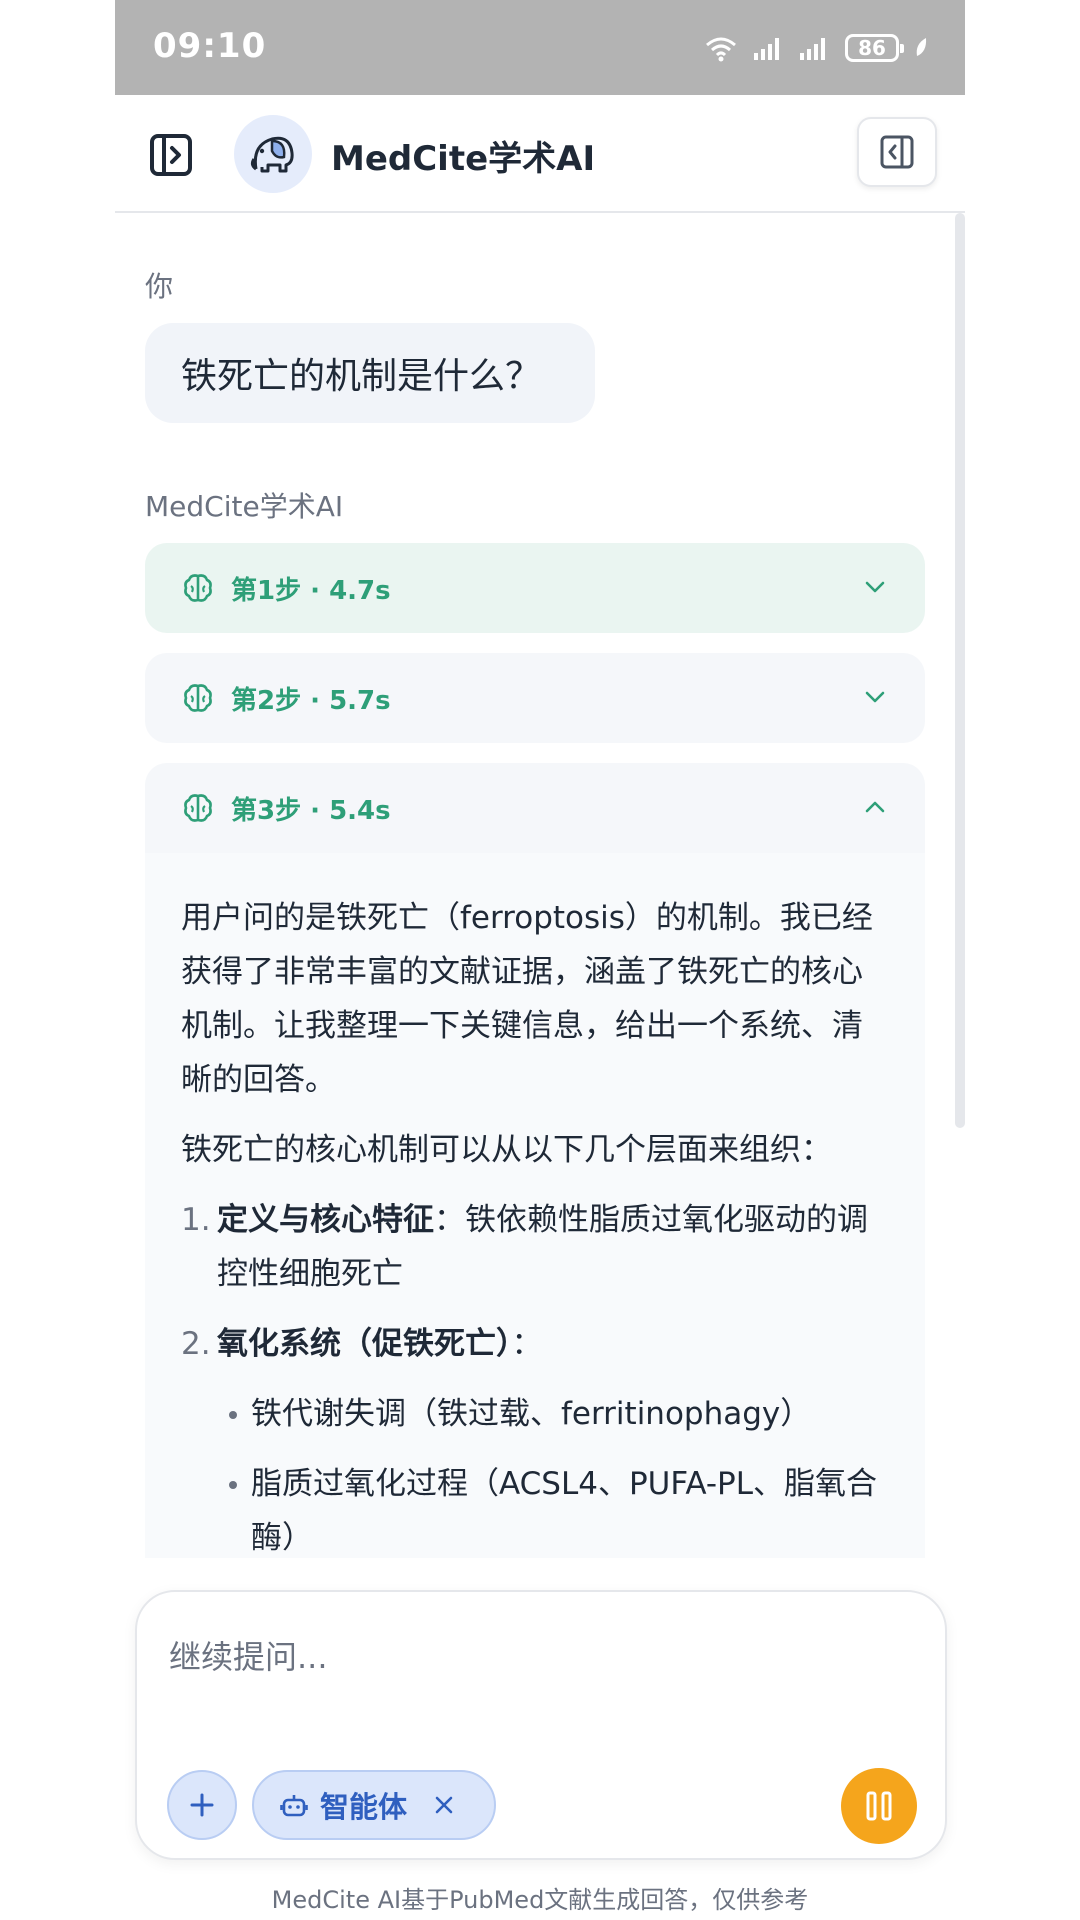 Image resolution: width=1080 pixels, height=1920 pixels. I want to click on list-item-heading: 氧化系统（促铁死亡）, so click(364, 1344).